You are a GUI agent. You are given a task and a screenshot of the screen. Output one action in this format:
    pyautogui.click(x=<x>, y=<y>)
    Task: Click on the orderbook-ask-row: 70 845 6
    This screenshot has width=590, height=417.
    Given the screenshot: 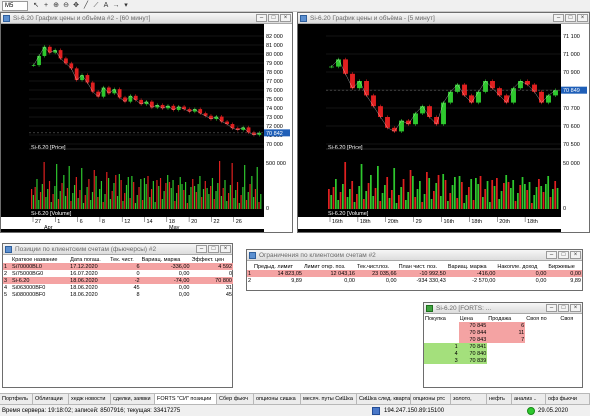 What is the action you would take?
    pyautogui.click(x=503, y=325)
    